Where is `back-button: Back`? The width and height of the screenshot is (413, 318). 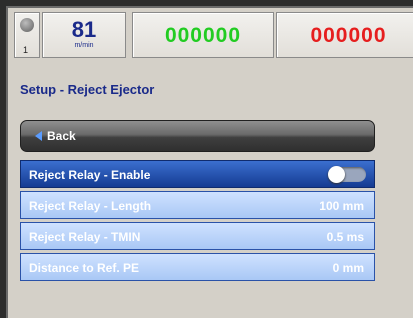
back-button: Back is located at coordinates (197, 136).